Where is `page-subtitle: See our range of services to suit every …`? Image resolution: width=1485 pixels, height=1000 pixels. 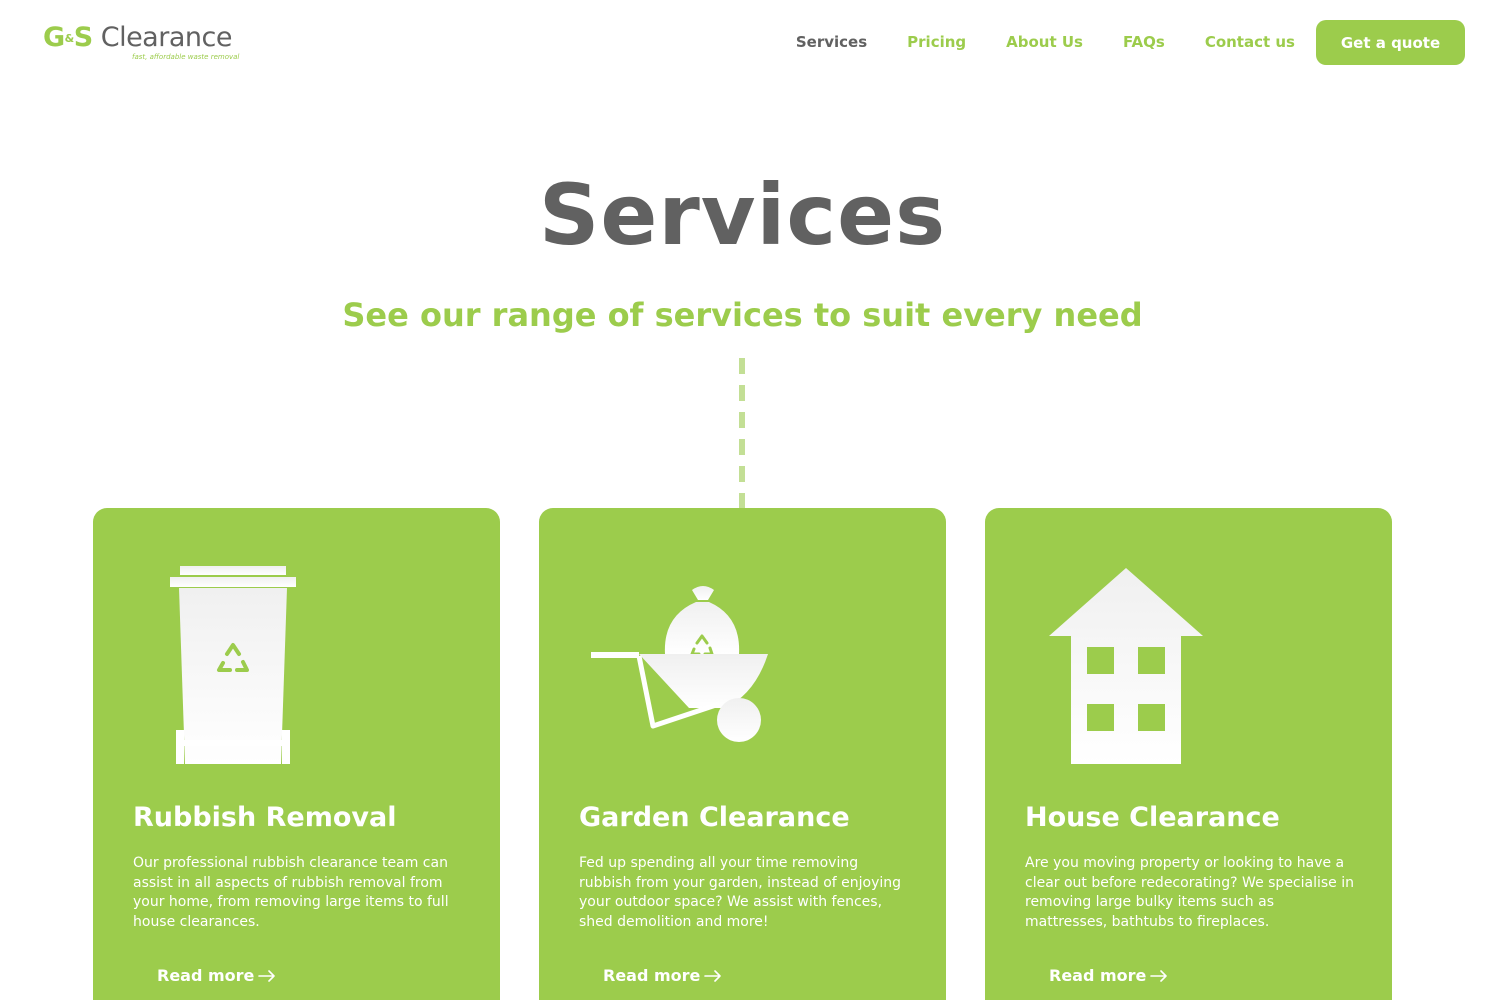
page-subtitle: See our range of services to suit every … is located at coordinates (742, 315).